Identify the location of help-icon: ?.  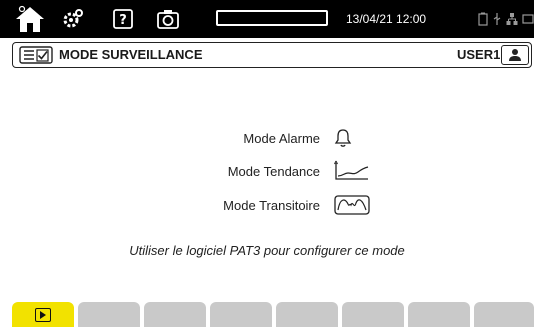
(123, 19).